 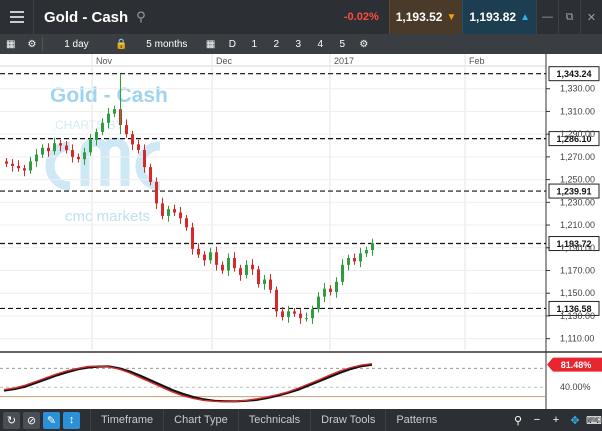 I want to click on interval-label: 1 day, so click(x=76, y=44).